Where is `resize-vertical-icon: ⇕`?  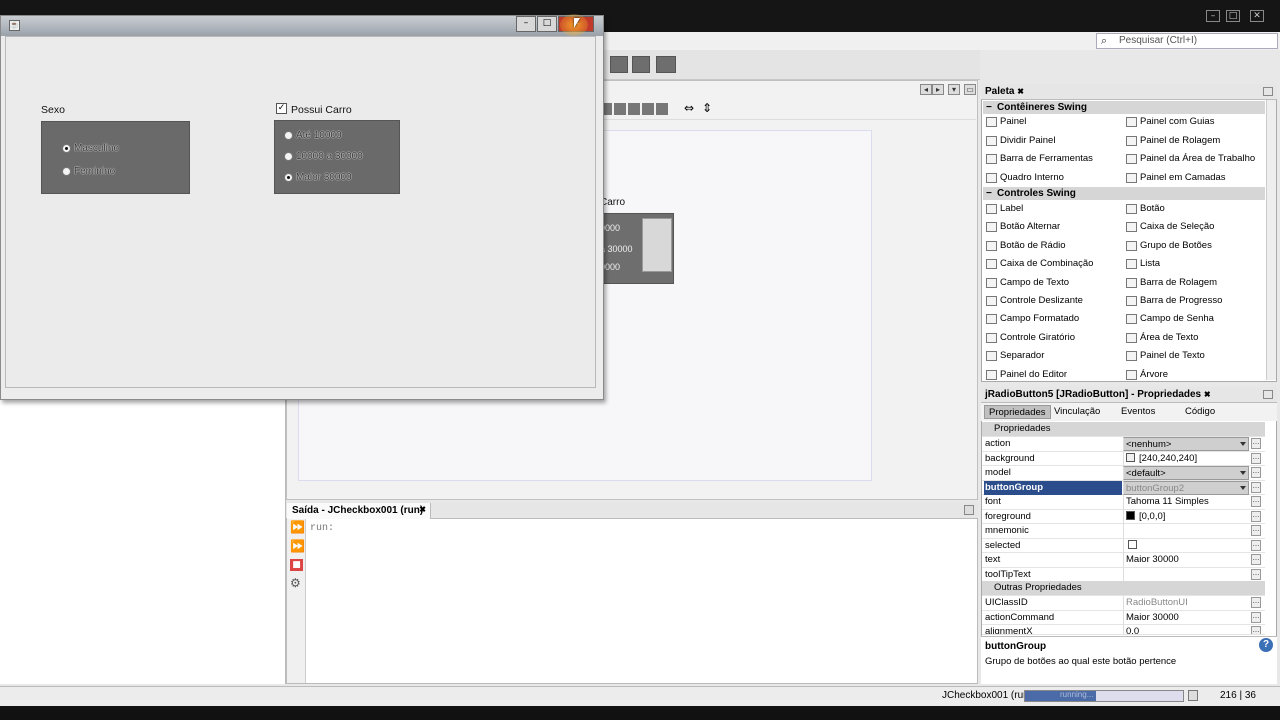
resize-vertical-icon: ⇕ is located at coordinates (707, 108).